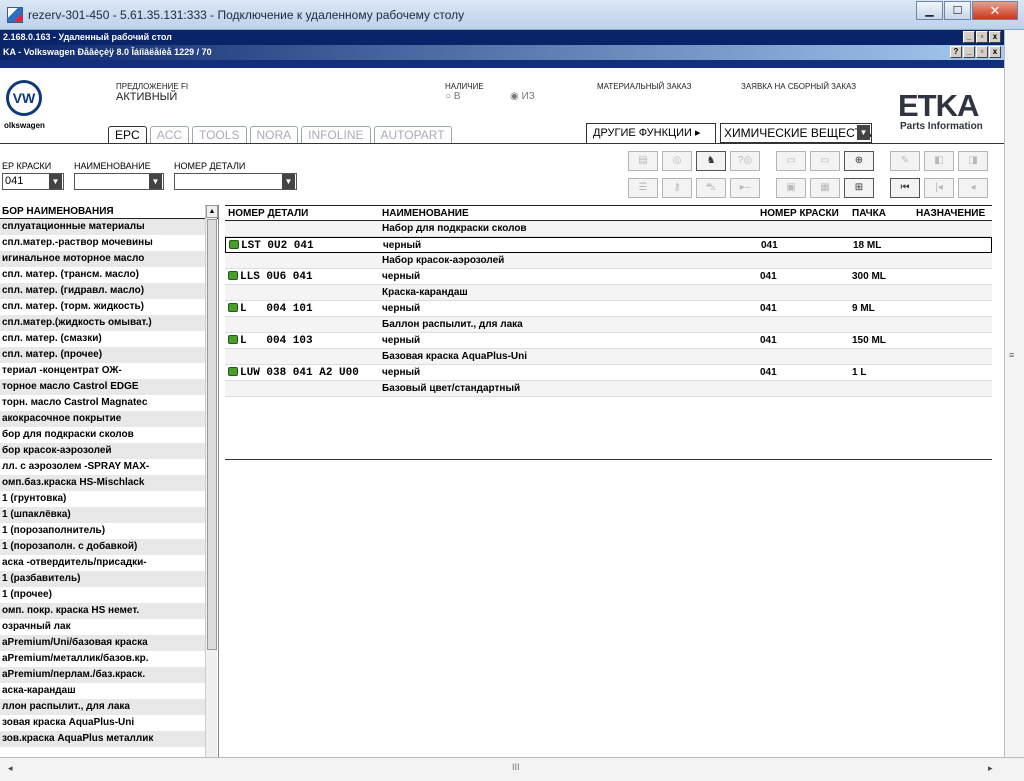  Describe the element at coordinates (608, 341) in the screenshot. I see `table-row: L 004 103 черный 041 150 ML` at that location.